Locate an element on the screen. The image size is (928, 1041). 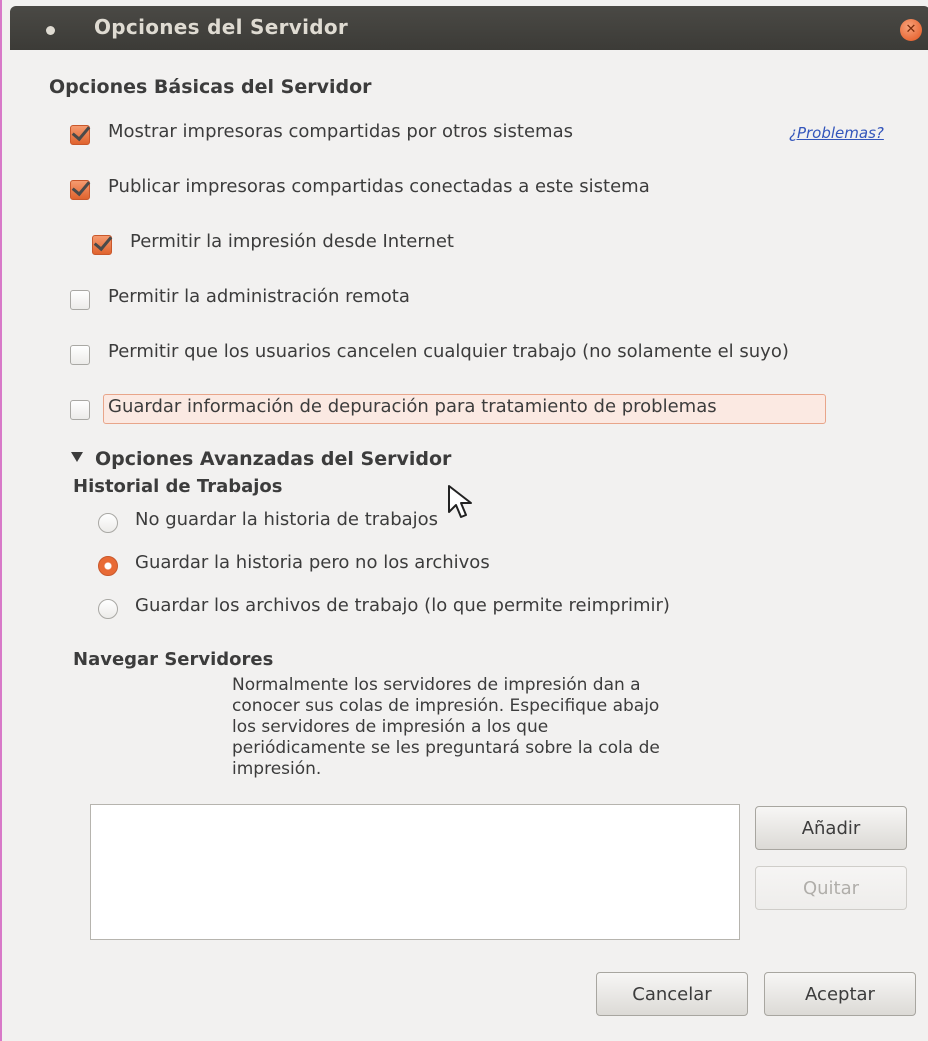
allow-internet-printing-checkbox is located at coordinates (102, 245).